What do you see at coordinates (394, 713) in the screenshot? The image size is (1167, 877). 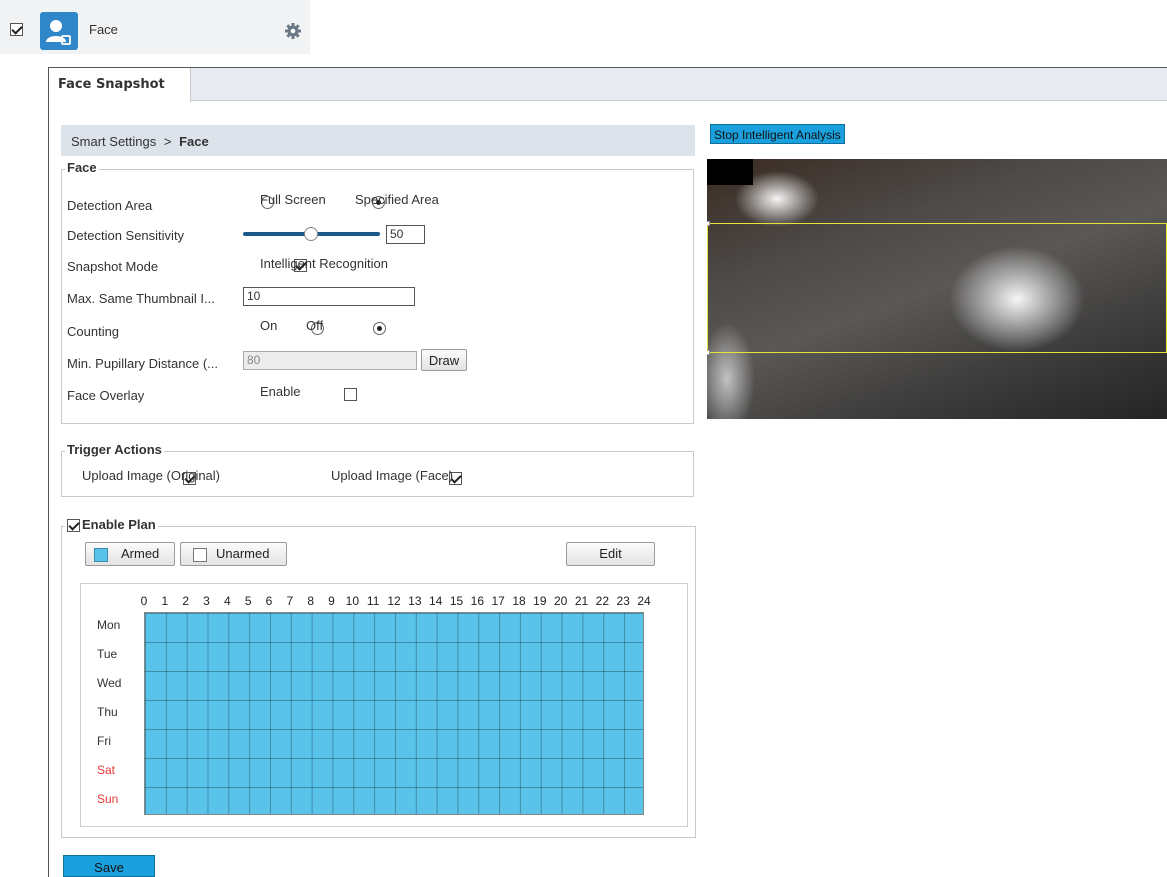 I see `schedule-grid` at bounding box center [394, 713].